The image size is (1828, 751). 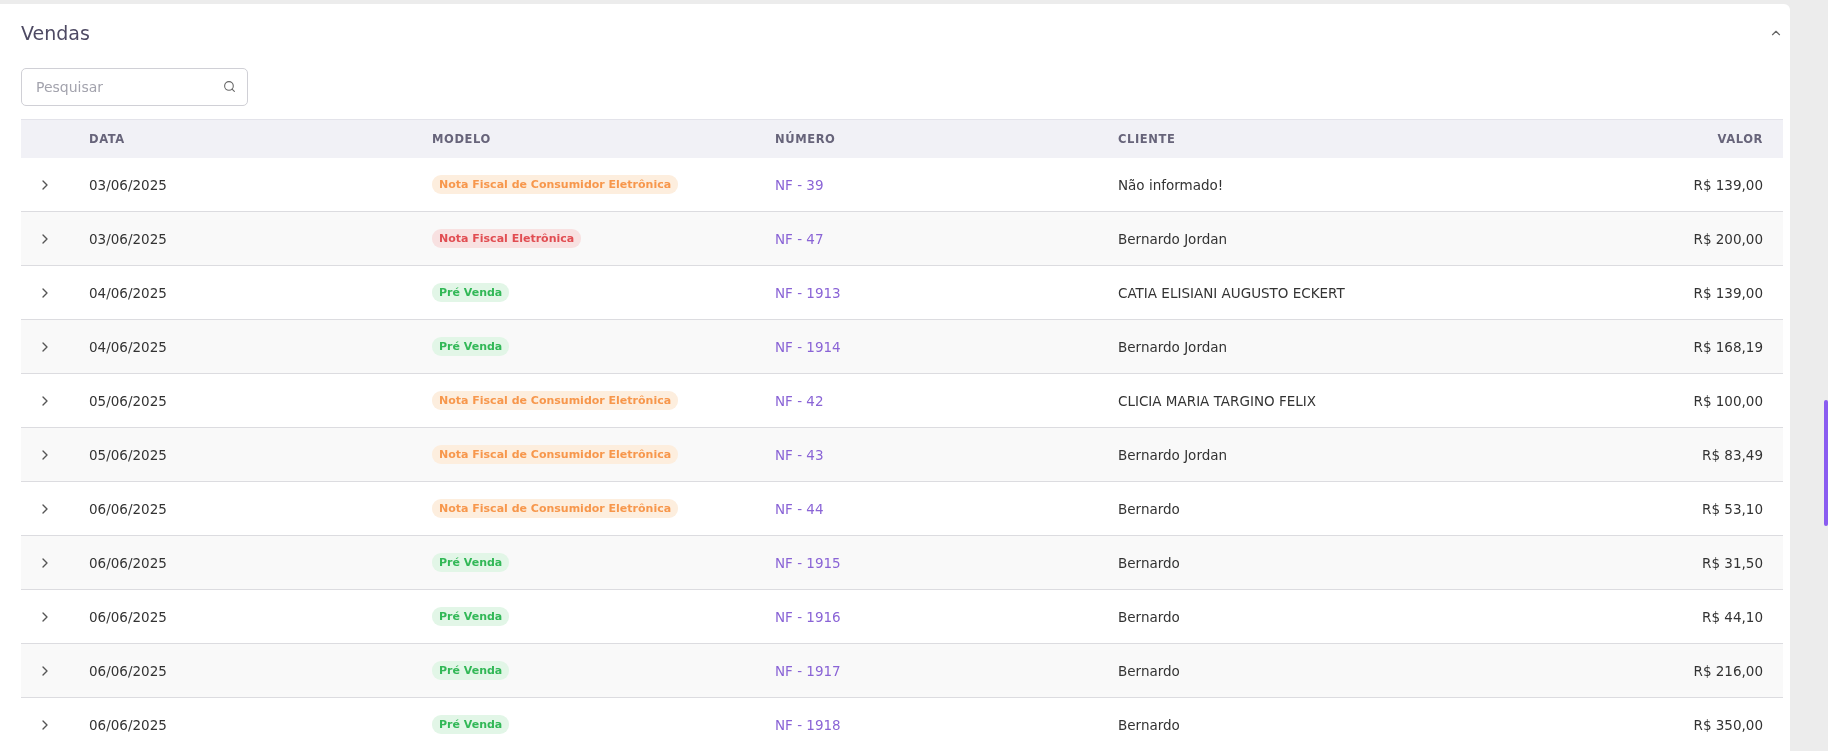 I want to click on value-cell-text: R$ 31,50, so click(x=1732, y=562).